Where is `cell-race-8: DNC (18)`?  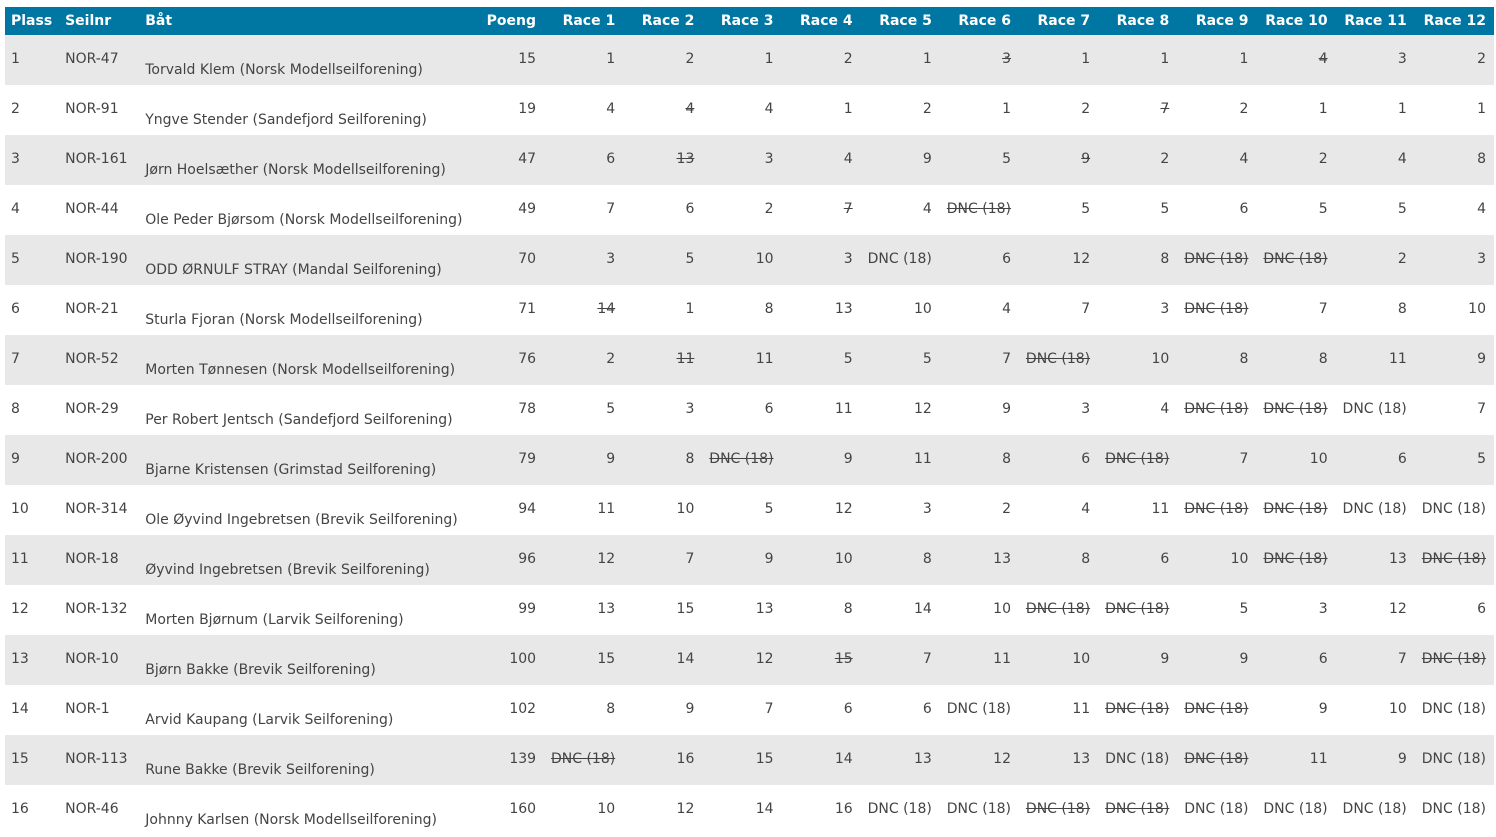 cell-race-8: DNC (18) is located at coordinates (1137, 810).